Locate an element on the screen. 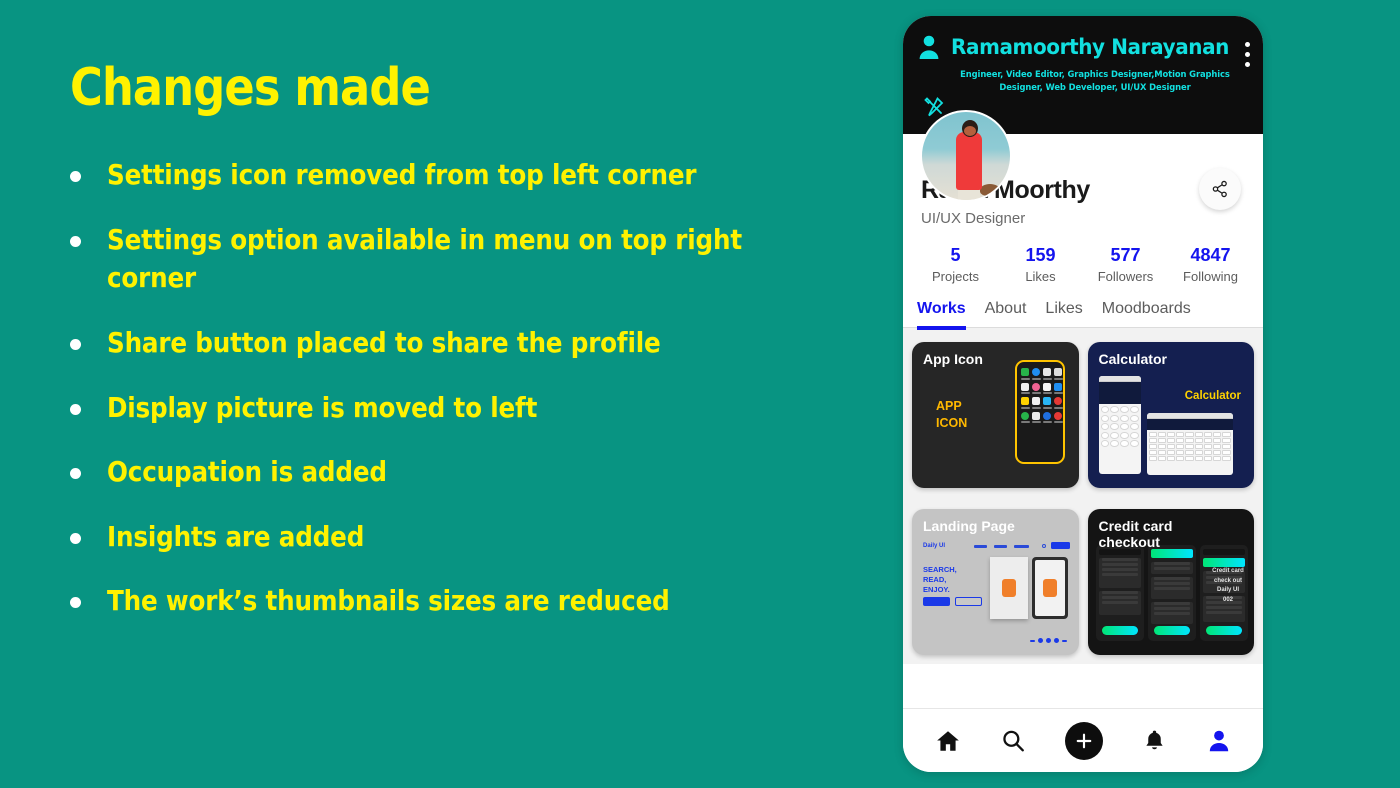 The height and width of the screenshot is (788, 1400). stat-value: 5 is located at coordinates (955, 255).